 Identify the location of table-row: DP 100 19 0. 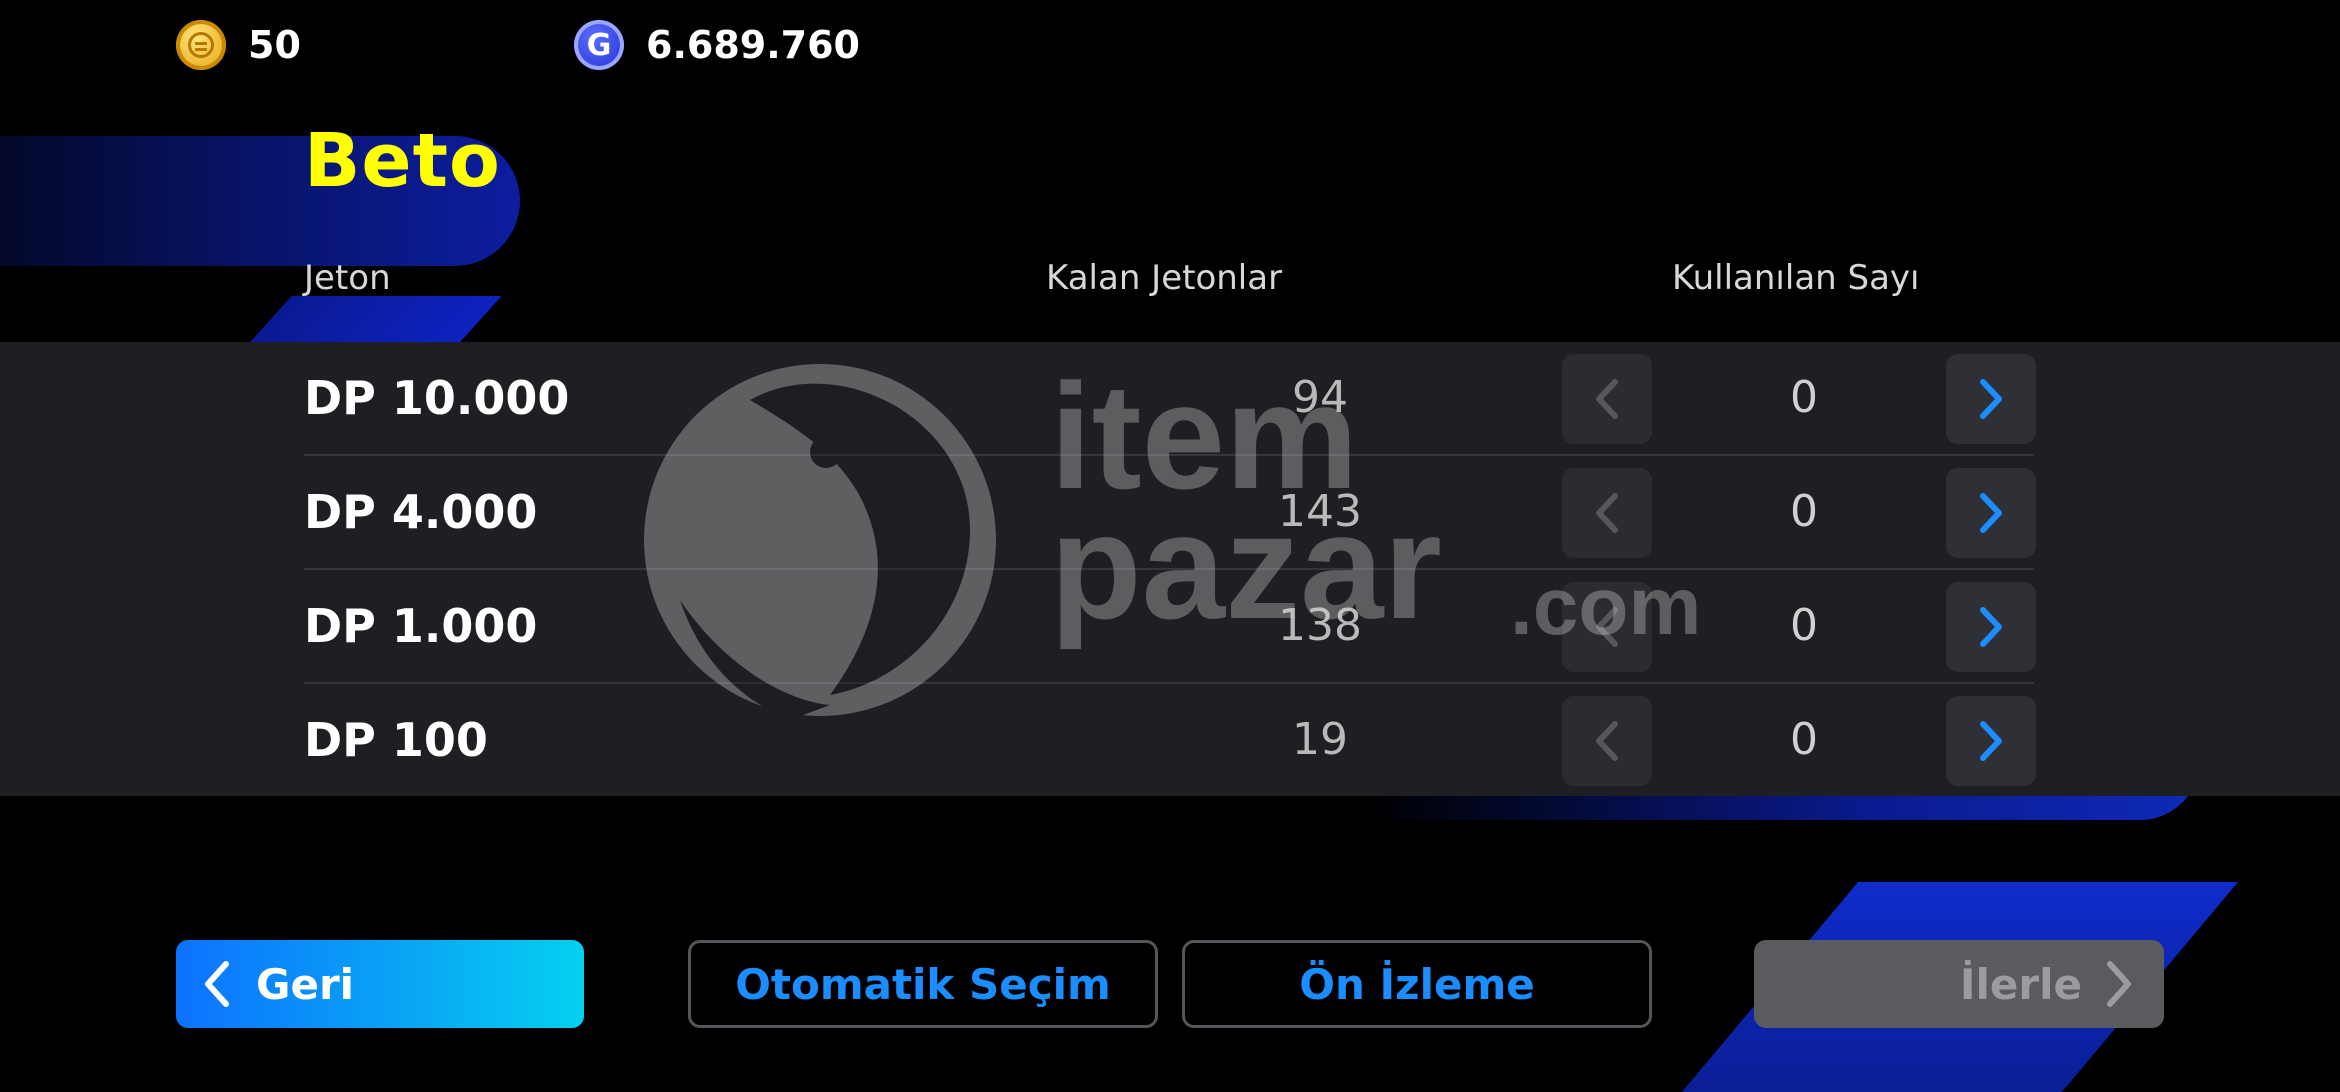
(1170, 740).